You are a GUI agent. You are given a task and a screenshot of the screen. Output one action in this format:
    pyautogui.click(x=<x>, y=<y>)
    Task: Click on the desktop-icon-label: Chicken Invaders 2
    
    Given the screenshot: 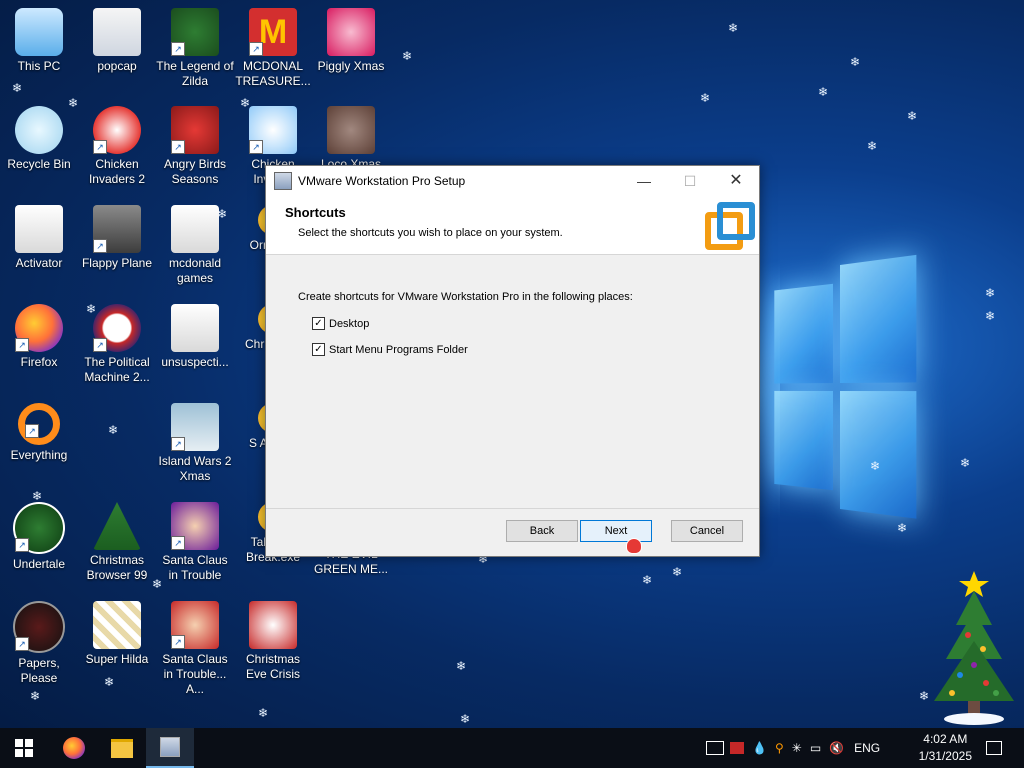 What is the action you would take?
    pyautogui.click(x=117, y=171)
    